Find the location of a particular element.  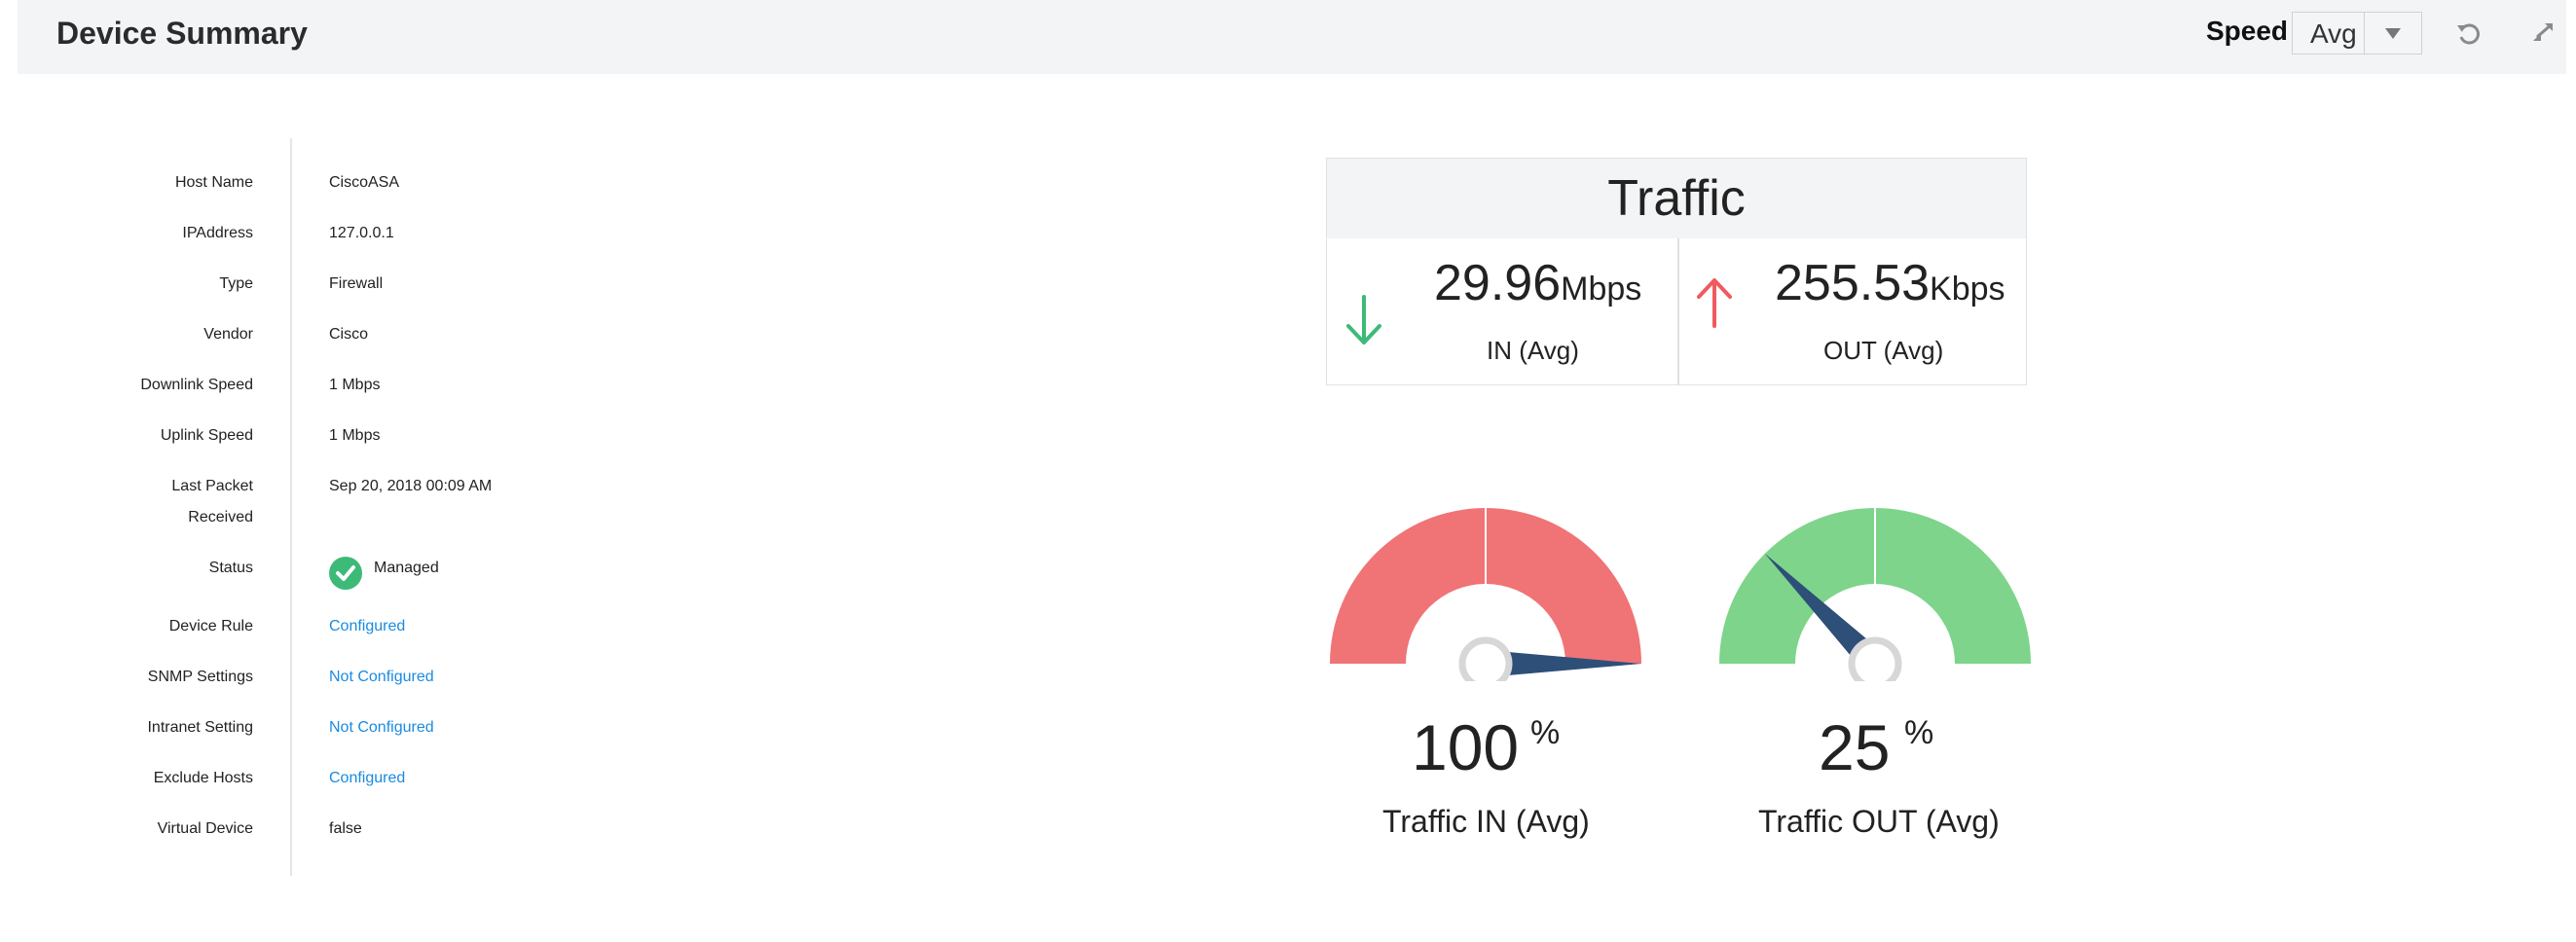

traffic-in-reading: 29.96Mbps is located at coordinates (1537, 283).